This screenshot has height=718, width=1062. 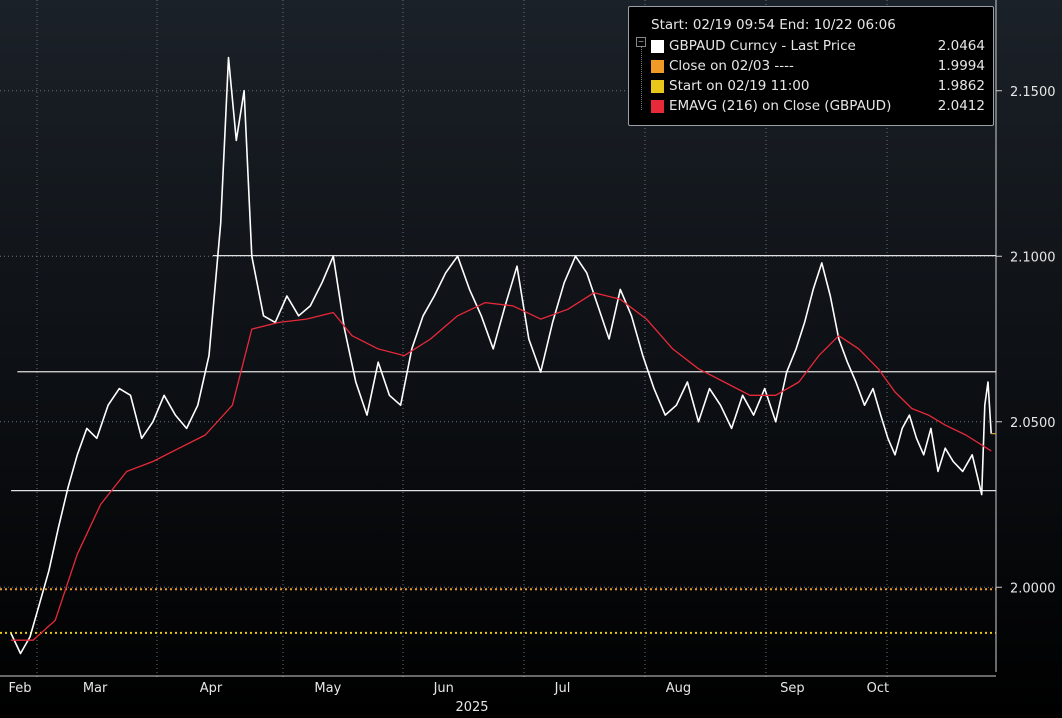 What do you see at coordinates (327, 688) in the screenshot?
I see `x-tick-label: May` at bounding box center [327, 688].